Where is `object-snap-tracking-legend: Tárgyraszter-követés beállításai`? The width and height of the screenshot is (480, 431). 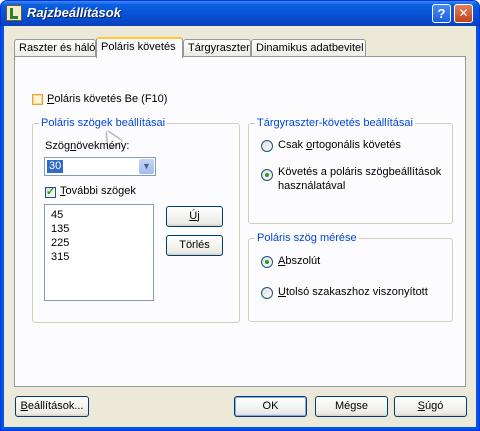
object-snap-tracking-legend: Tárgyraszter-követés beállításai is located at coordinates (335, 123).